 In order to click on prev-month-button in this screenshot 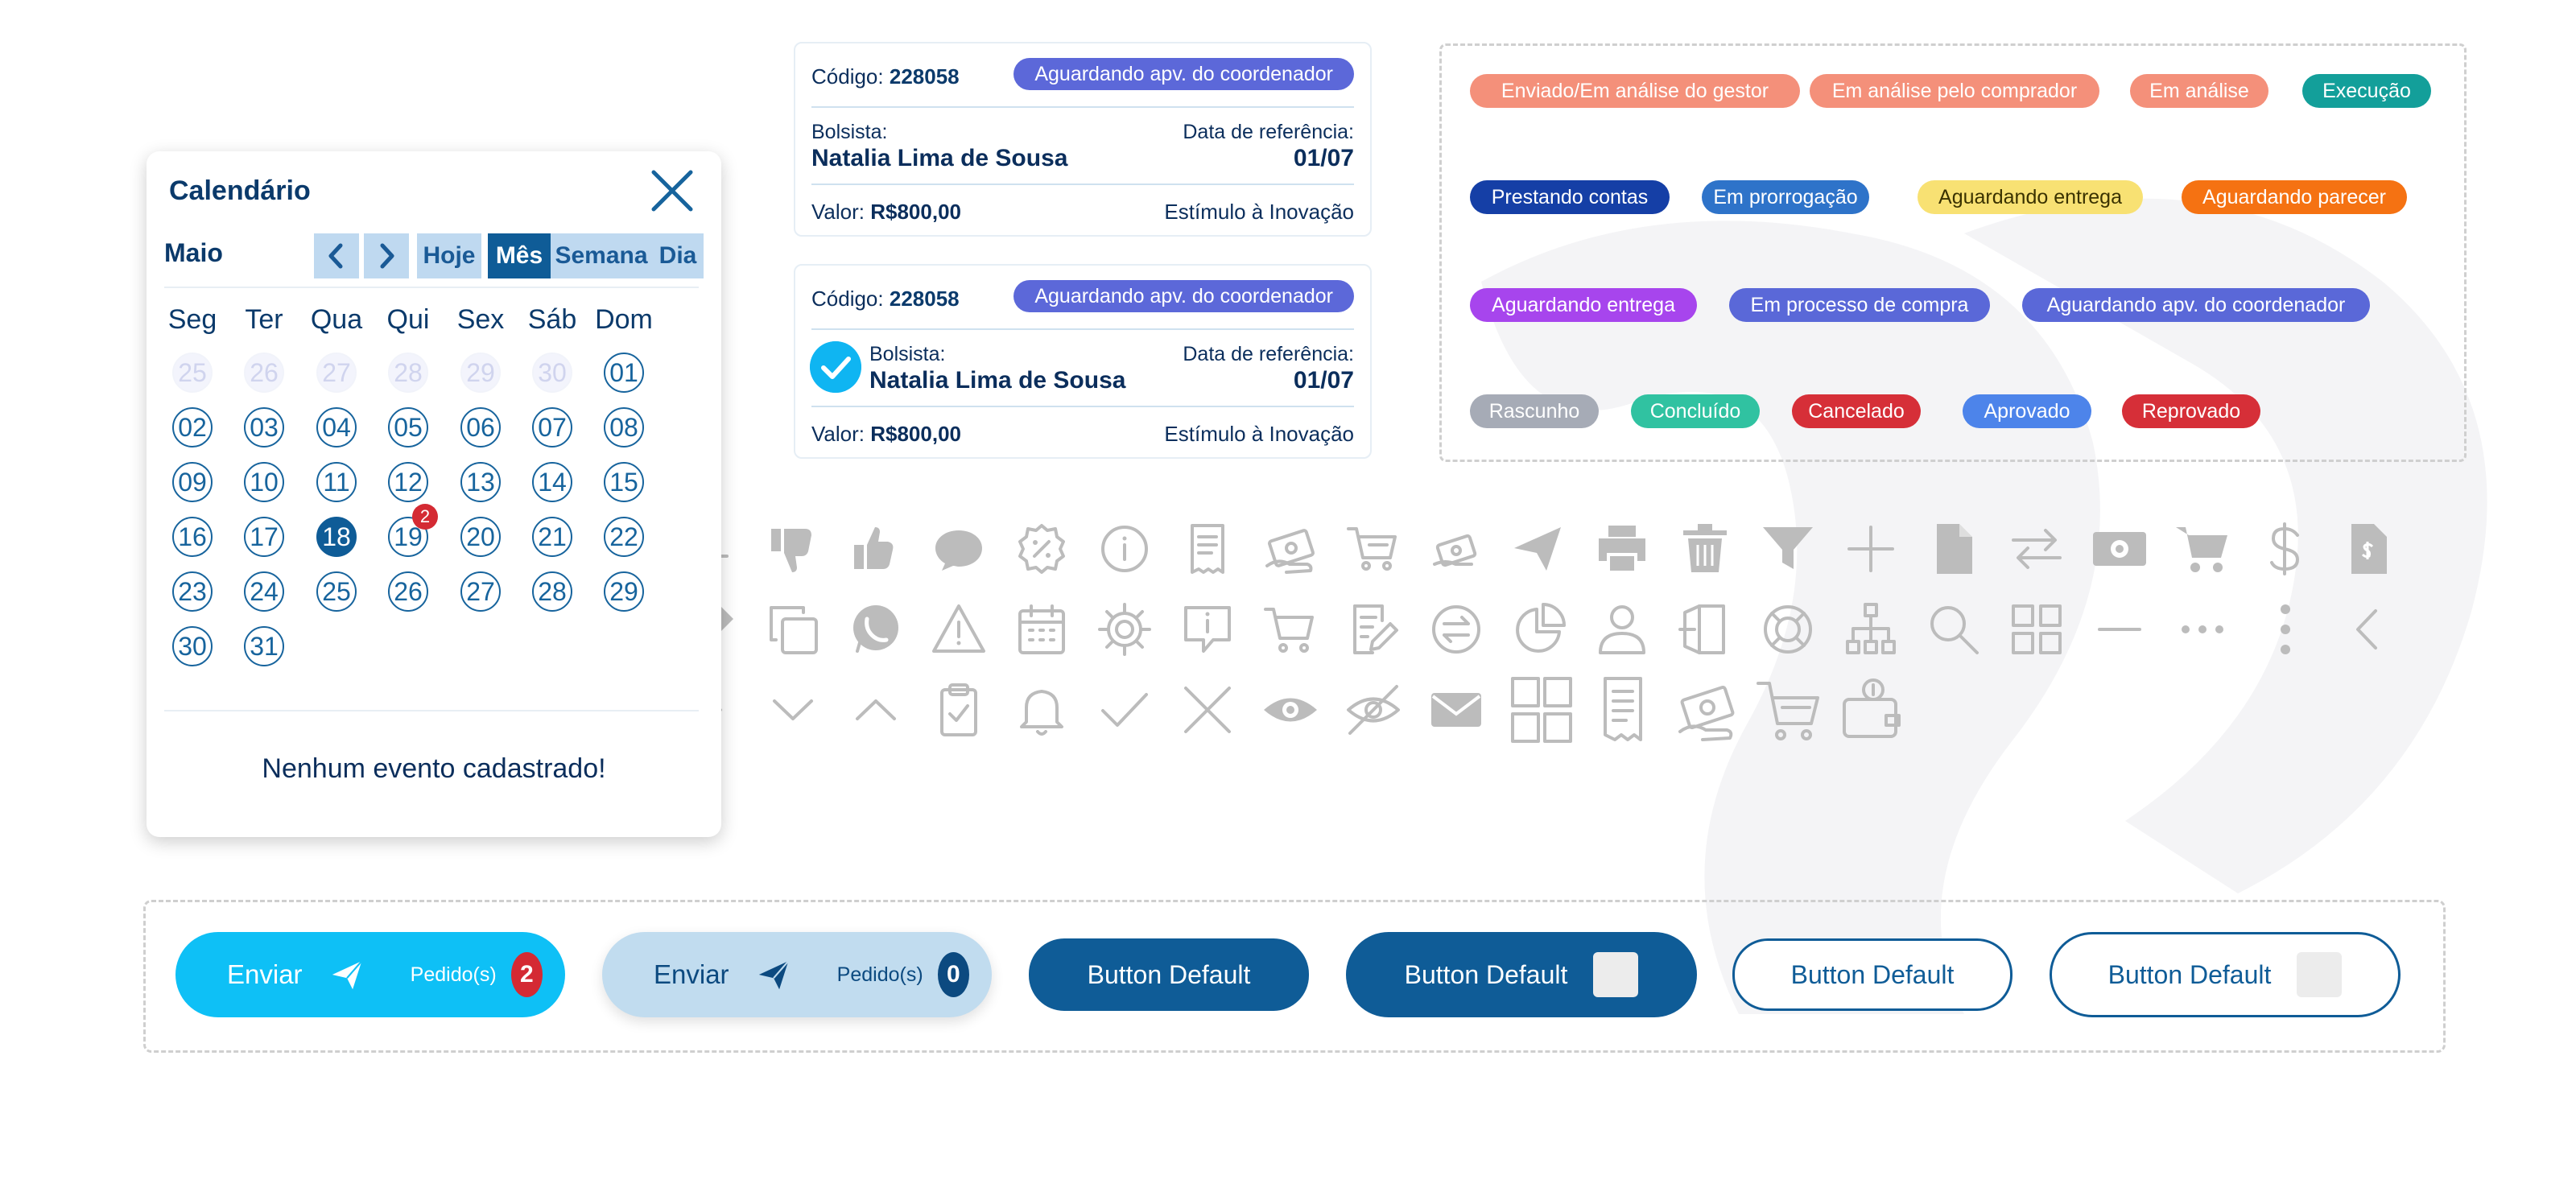, I will do `click(336, 255)`.